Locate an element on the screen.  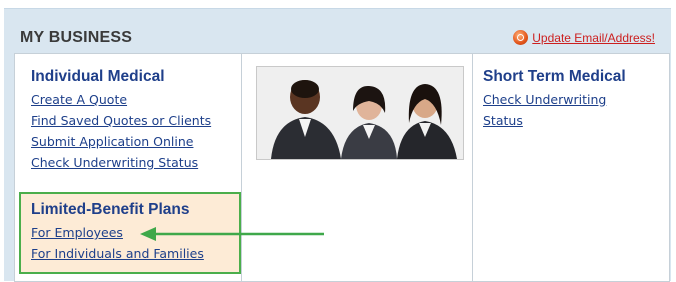
check-underwriting-status-stm-link: Check Underwriting Status is located at coordinates (554, 110).